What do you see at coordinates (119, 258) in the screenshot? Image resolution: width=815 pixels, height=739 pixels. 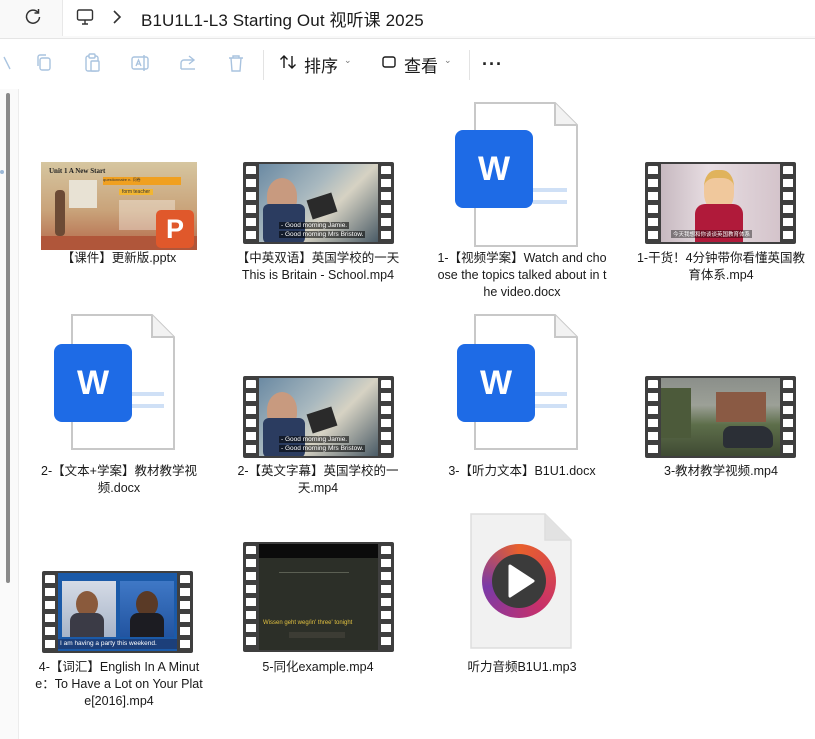 I see `file-name: 【课件】更新版.pptx` at bounding box center [119, 258].